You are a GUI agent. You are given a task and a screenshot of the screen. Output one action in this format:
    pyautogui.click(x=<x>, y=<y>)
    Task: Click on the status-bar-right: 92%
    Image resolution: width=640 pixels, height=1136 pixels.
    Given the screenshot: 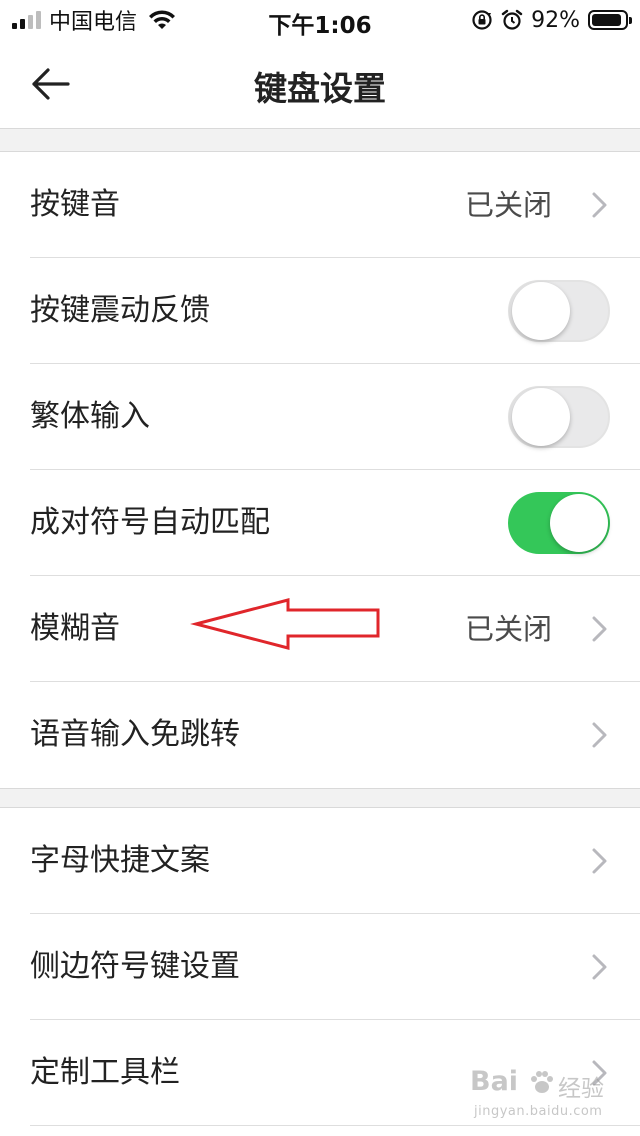 What is the action you would take?
    pyautogui.click(x=551, y=20)
    